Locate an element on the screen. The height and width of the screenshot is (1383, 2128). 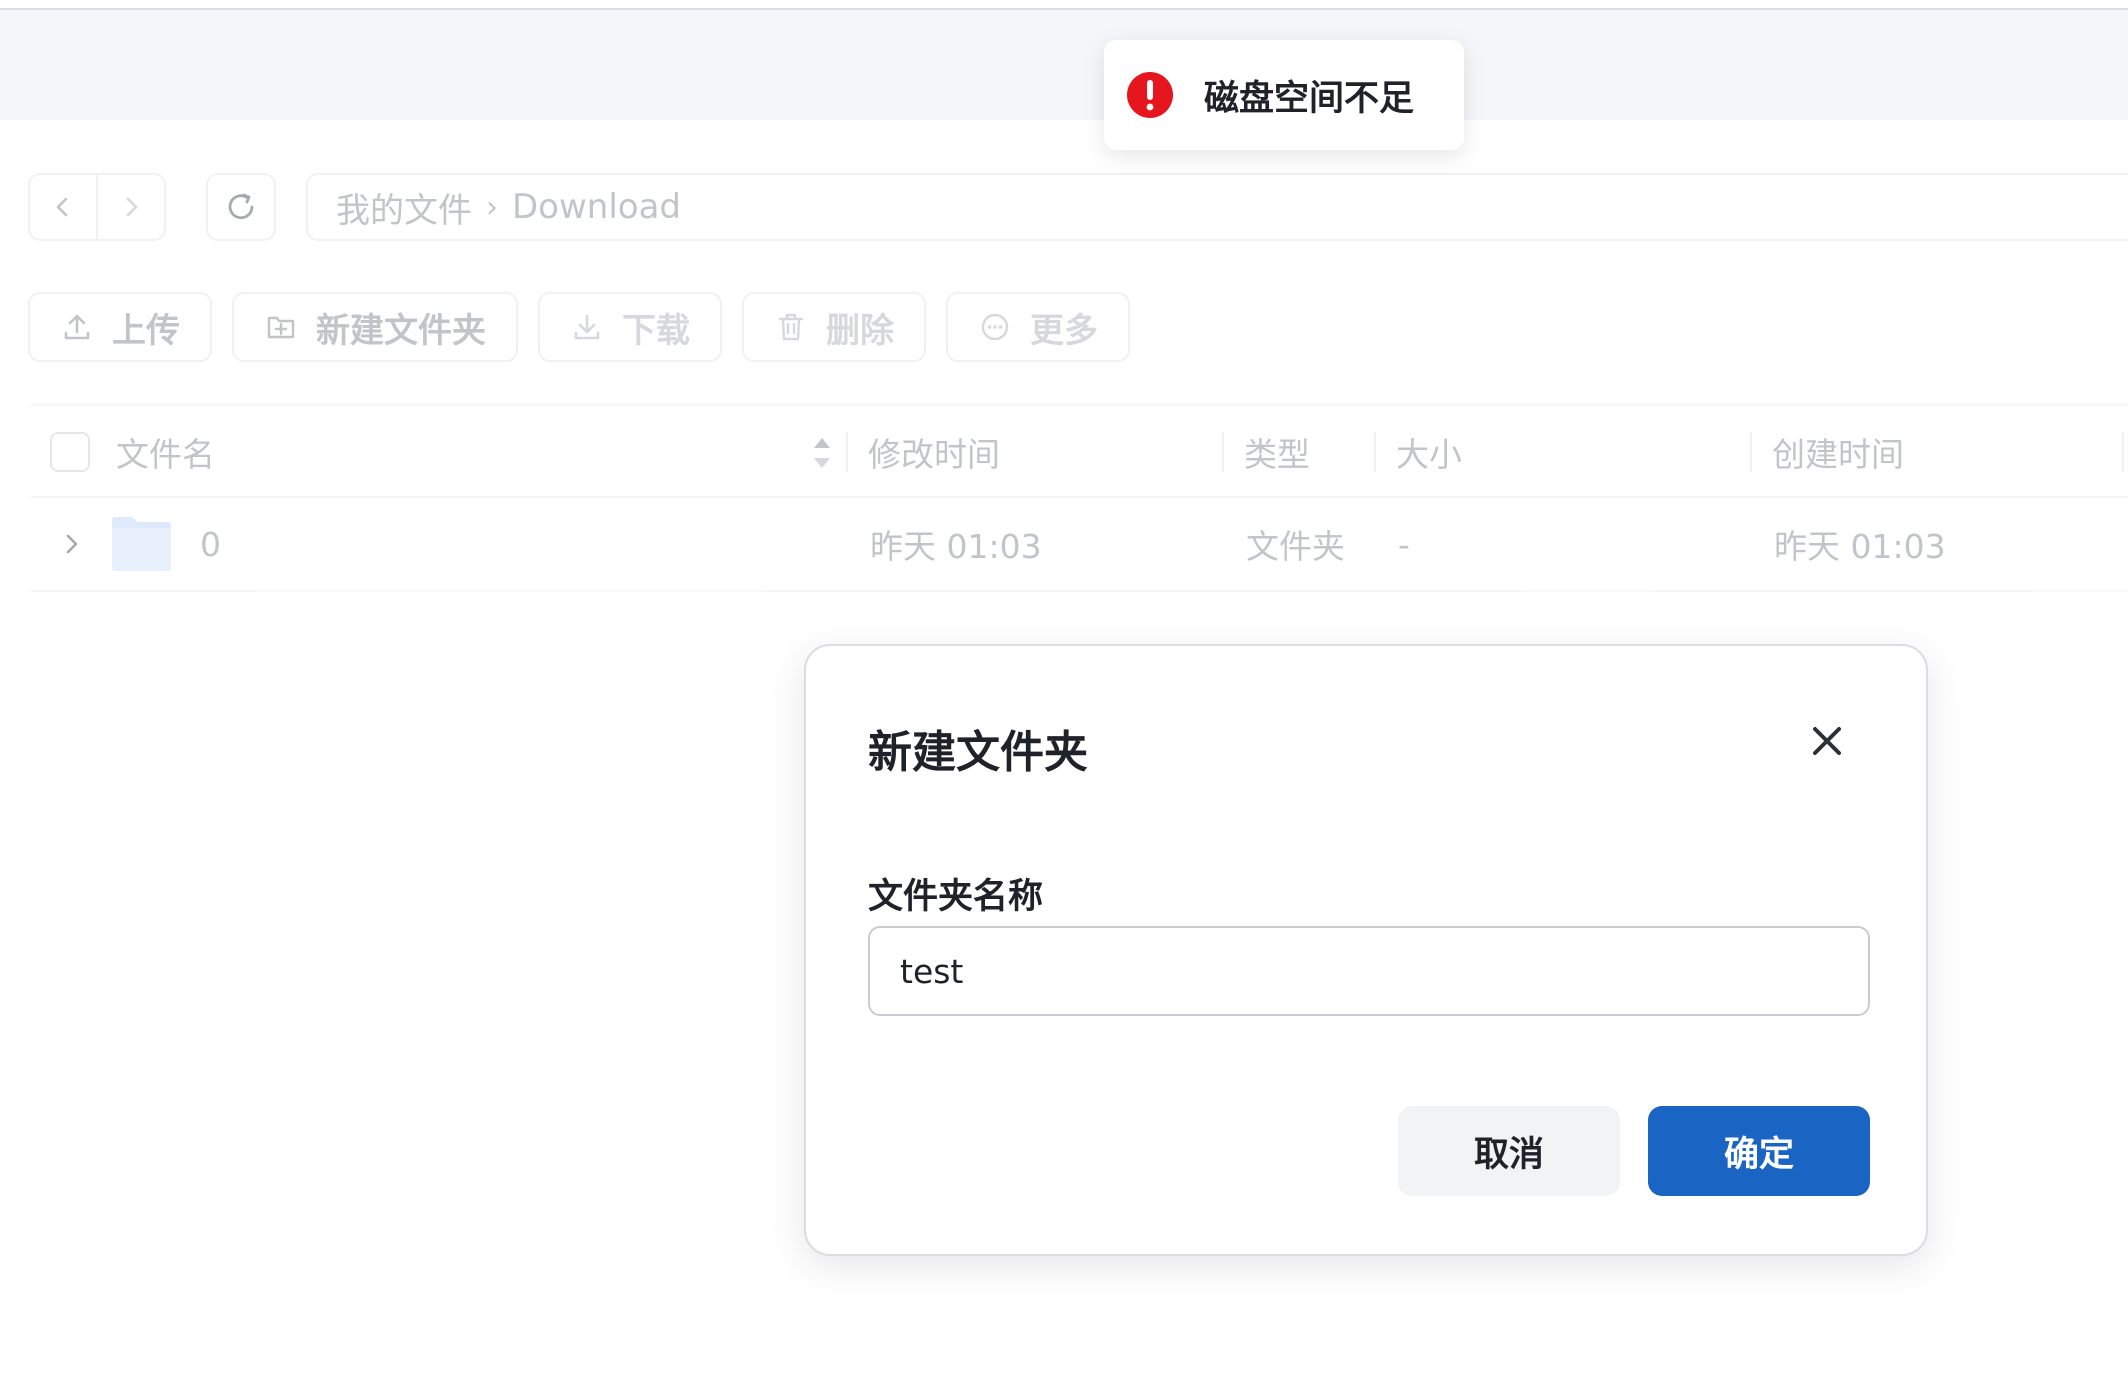
download-button: 下载 is located at coordinates (630, 327).